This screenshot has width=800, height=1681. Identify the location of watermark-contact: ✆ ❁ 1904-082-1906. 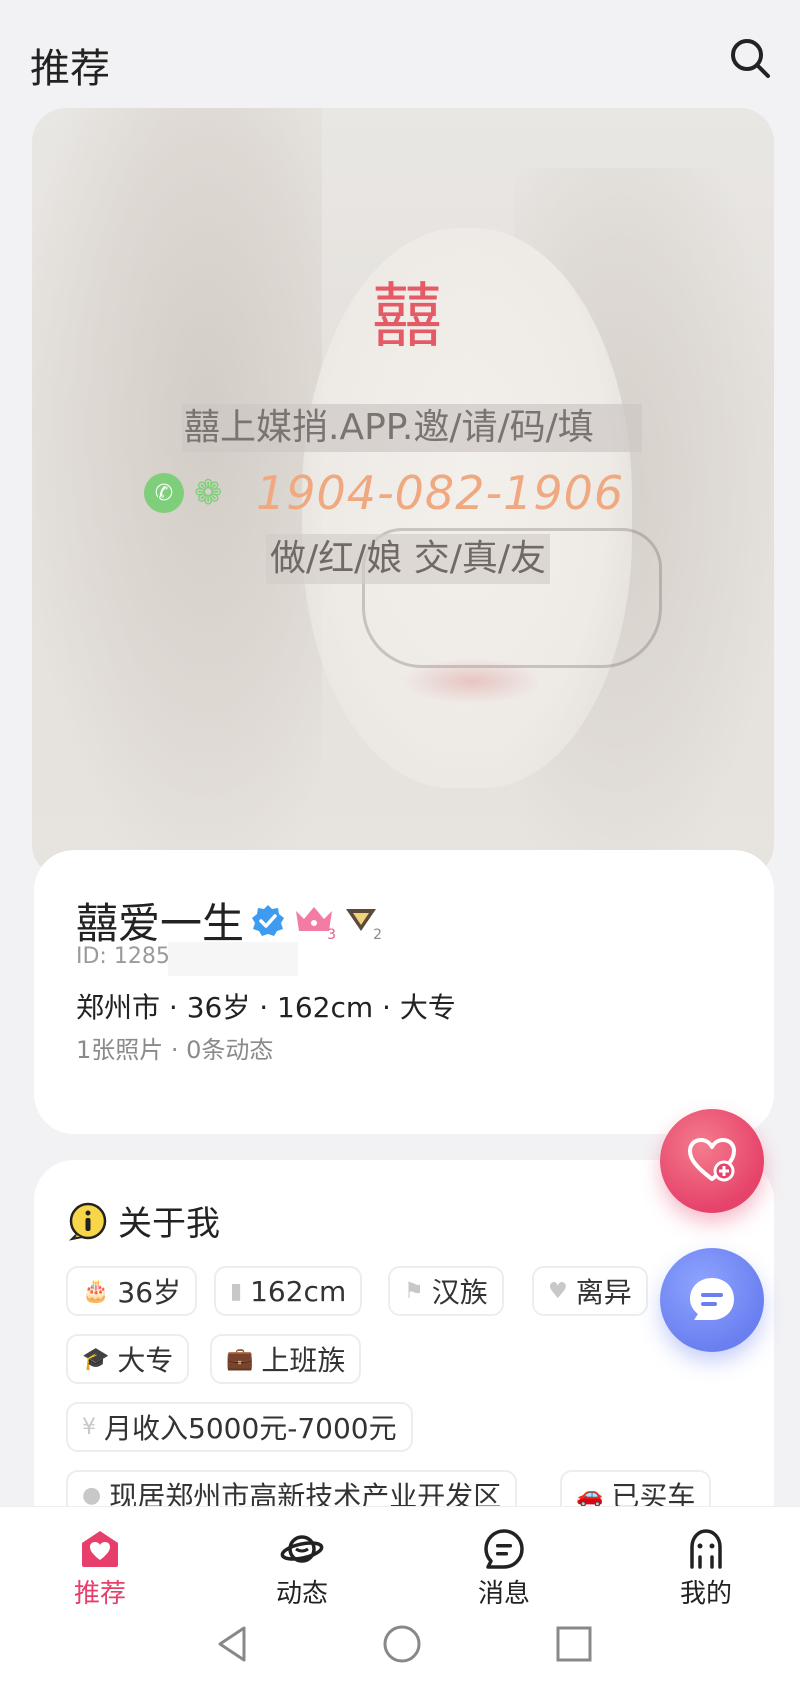
(384, 493).